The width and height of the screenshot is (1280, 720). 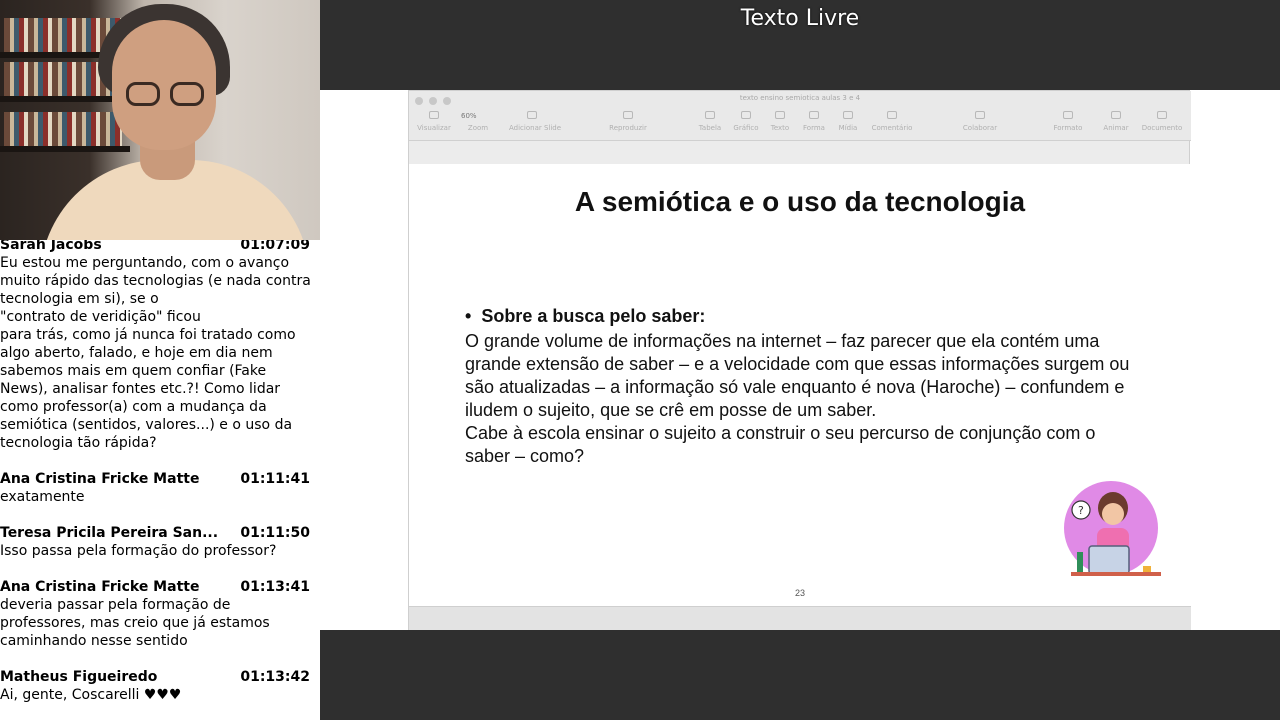 What do you see at coordinates (628, 115) in the screenshot?
I see `play-icon` at bounding box center [628, 115].